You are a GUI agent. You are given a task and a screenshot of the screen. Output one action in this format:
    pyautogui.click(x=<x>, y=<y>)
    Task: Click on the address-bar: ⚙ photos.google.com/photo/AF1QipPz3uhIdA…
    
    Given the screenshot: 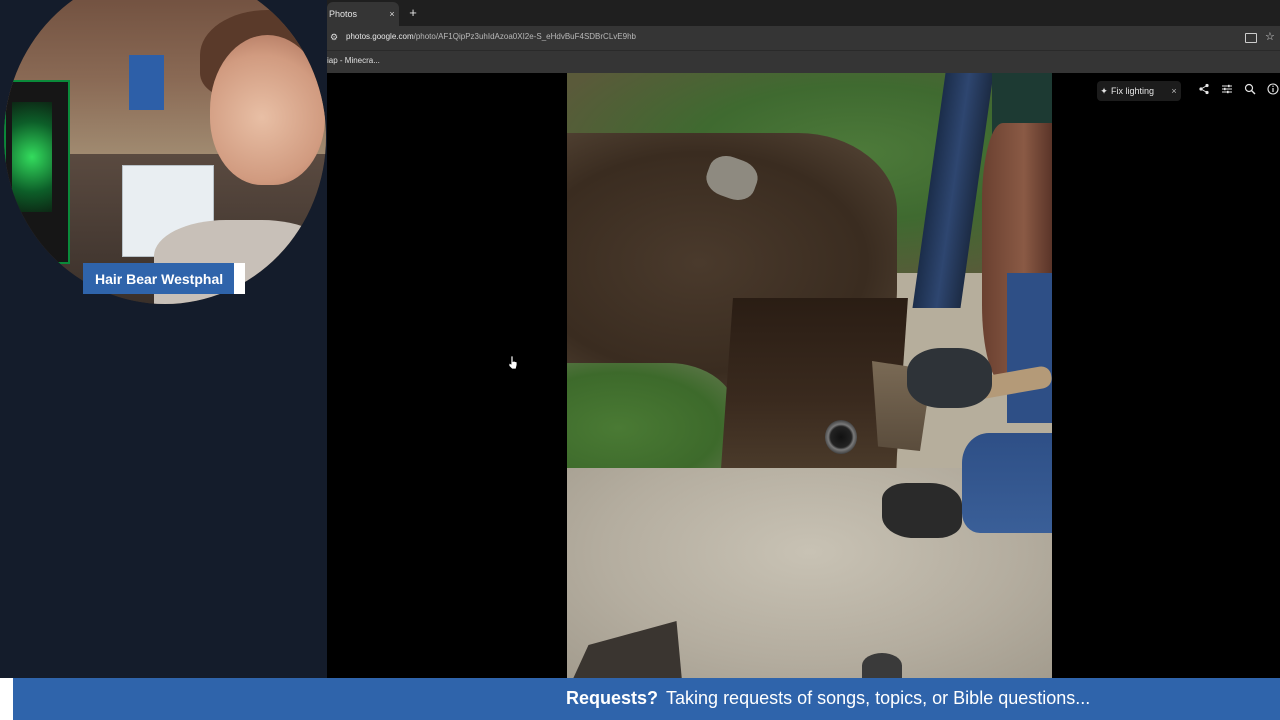 What is the action you would take?
    pyautogui.click(x=803, y=38)
    